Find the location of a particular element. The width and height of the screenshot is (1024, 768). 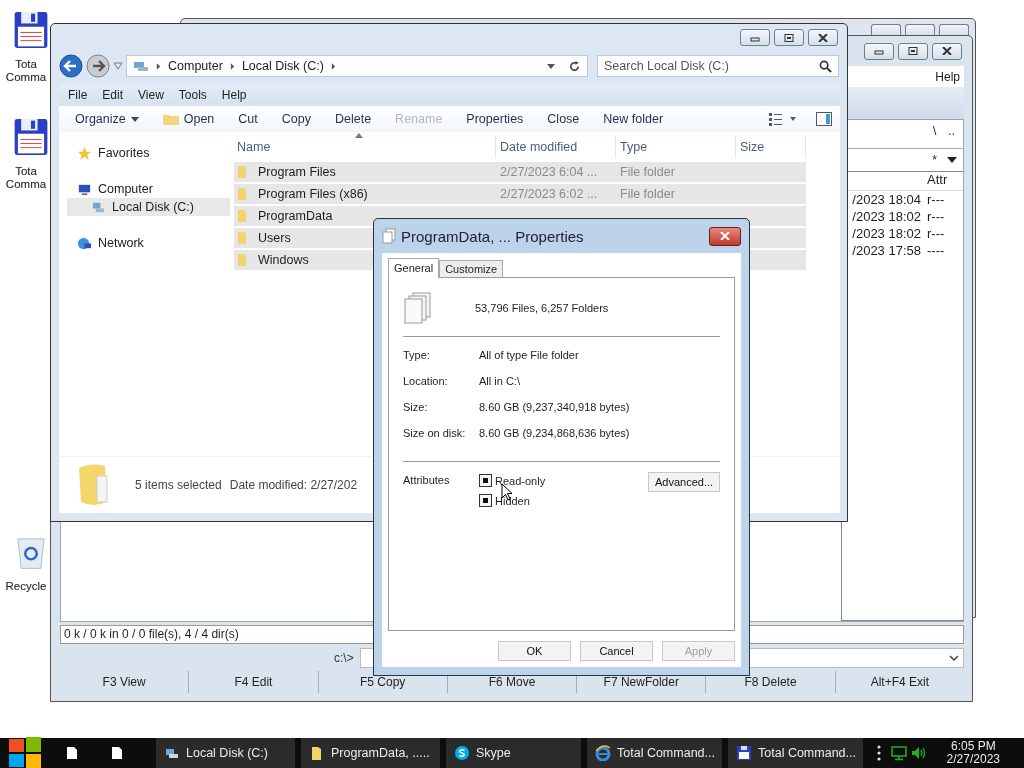

column-header: Size is located at coordinates (771, 147).